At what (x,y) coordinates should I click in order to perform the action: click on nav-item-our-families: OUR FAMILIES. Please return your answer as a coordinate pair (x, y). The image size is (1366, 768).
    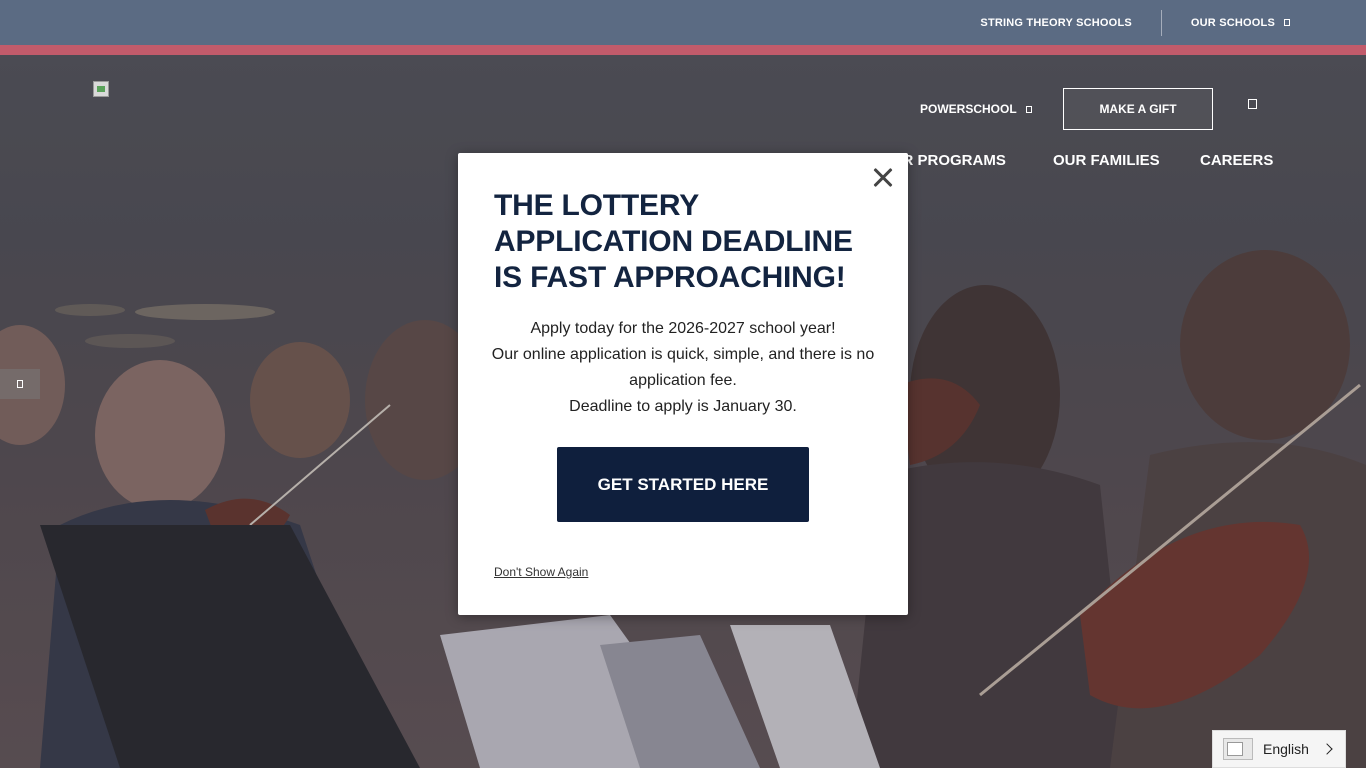
    Looking at the image, I should click on (1106, 160).